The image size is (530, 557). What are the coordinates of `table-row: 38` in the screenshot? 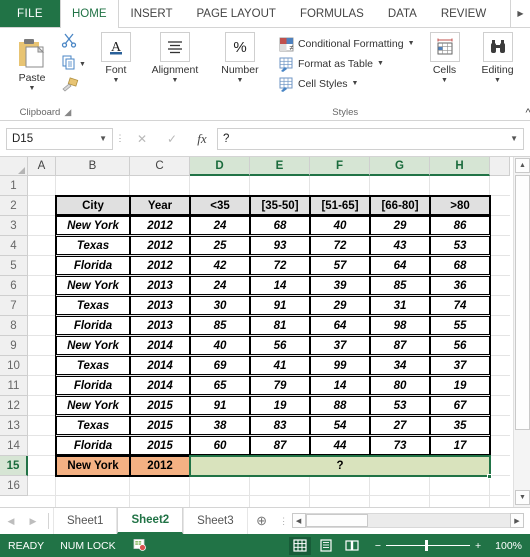 It's located at (220, 425).